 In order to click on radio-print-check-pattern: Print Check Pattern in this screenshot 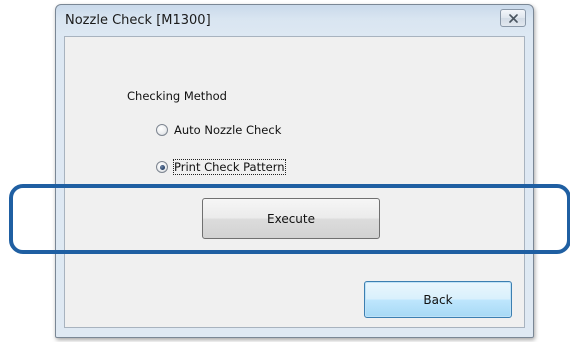, I will do `click(221, 167)`.